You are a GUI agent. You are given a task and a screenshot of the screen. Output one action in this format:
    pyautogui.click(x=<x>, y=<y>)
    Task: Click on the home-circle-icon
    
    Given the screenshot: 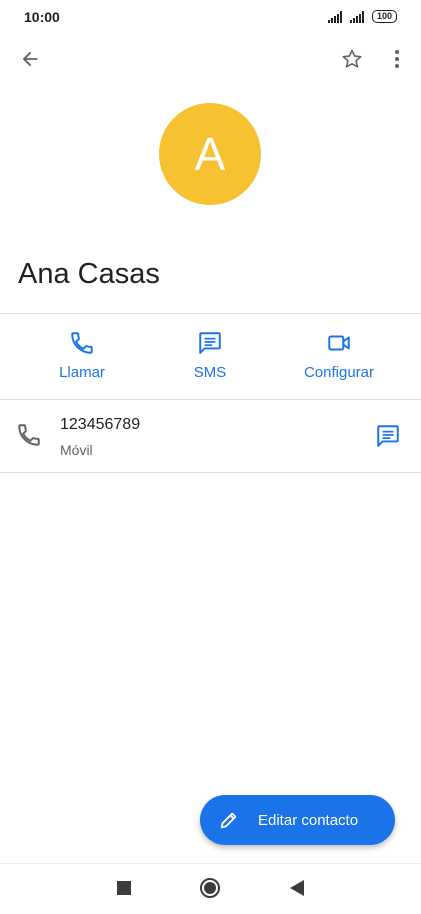 What is the action you would take?
    pyautogui.click(x=210, y=888)
    